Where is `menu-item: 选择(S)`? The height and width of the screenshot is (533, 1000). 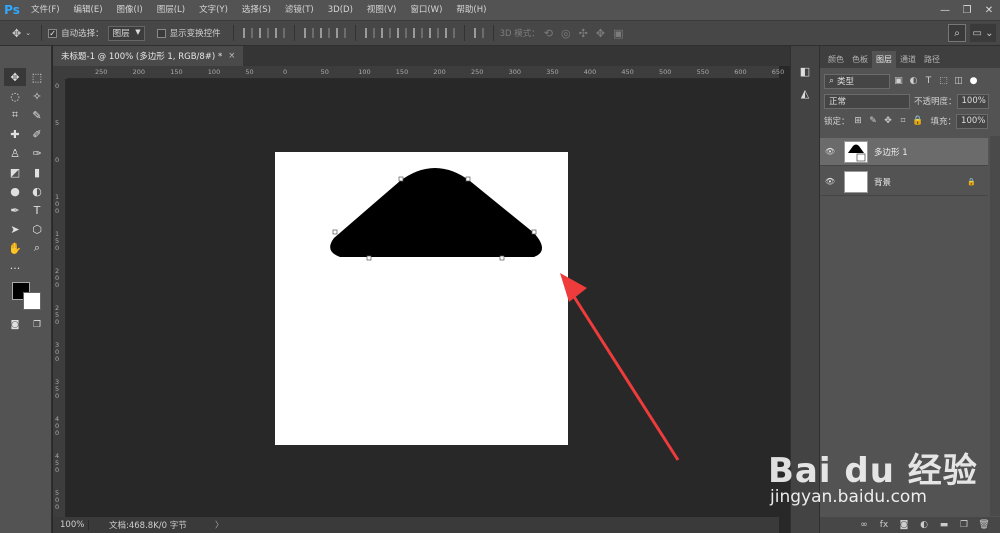 menu-item: 选择(S) is located at coordinates (256, 10).